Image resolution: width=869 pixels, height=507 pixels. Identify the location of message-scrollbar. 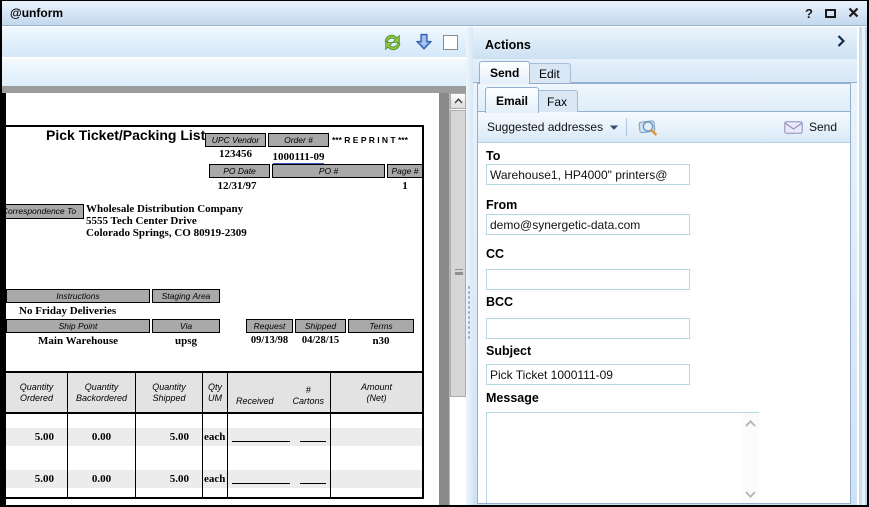
(750, 458).